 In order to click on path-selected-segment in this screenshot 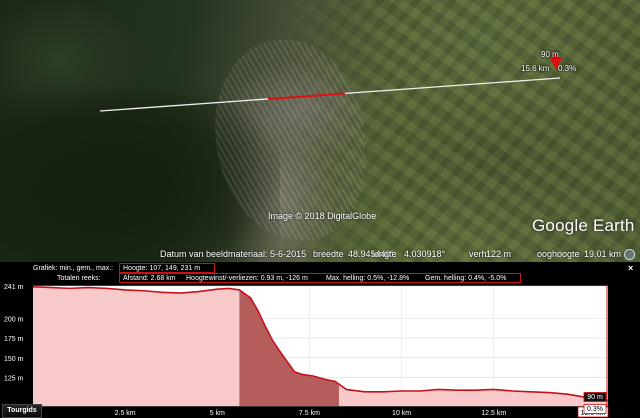, I will do `click(306, 96)`.